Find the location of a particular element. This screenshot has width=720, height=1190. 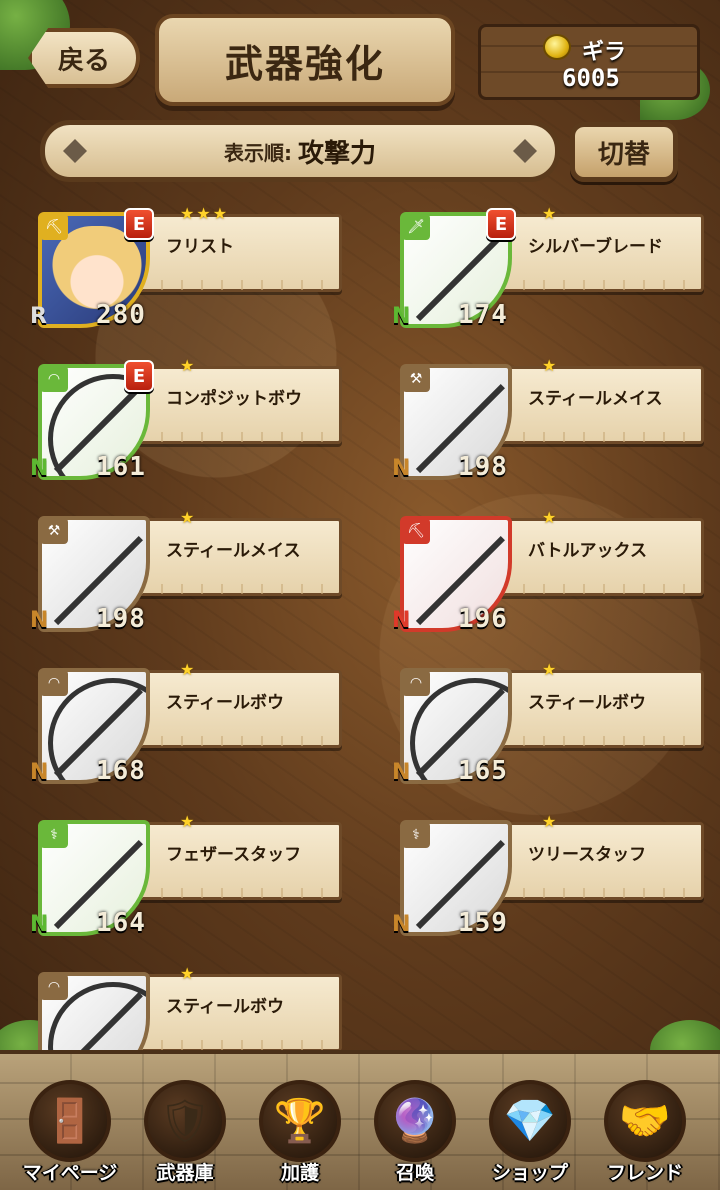

nav-item: 💎 ショップ is located at coordinates (530, 1135).